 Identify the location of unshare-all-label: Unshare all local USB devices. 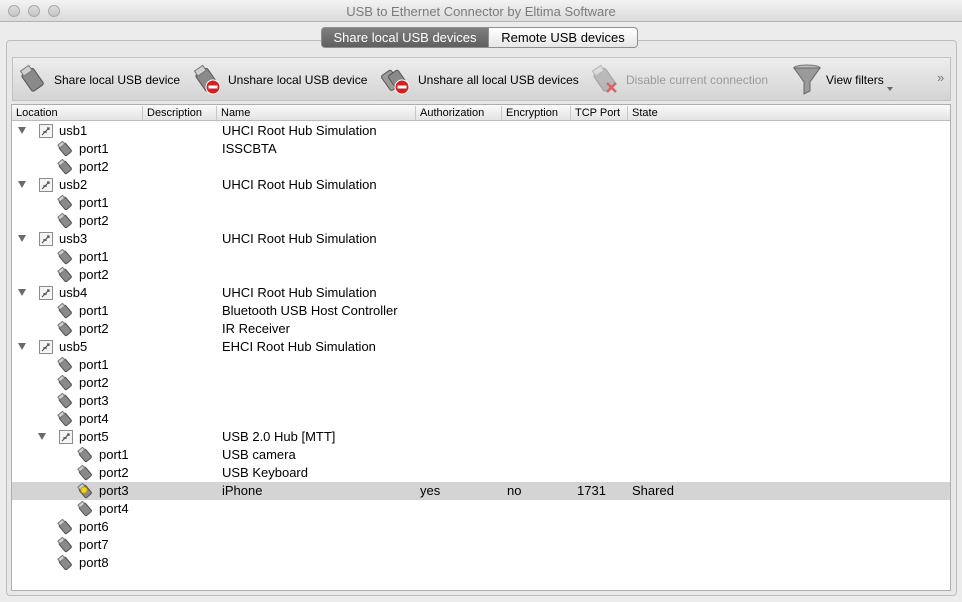
(498, 80).